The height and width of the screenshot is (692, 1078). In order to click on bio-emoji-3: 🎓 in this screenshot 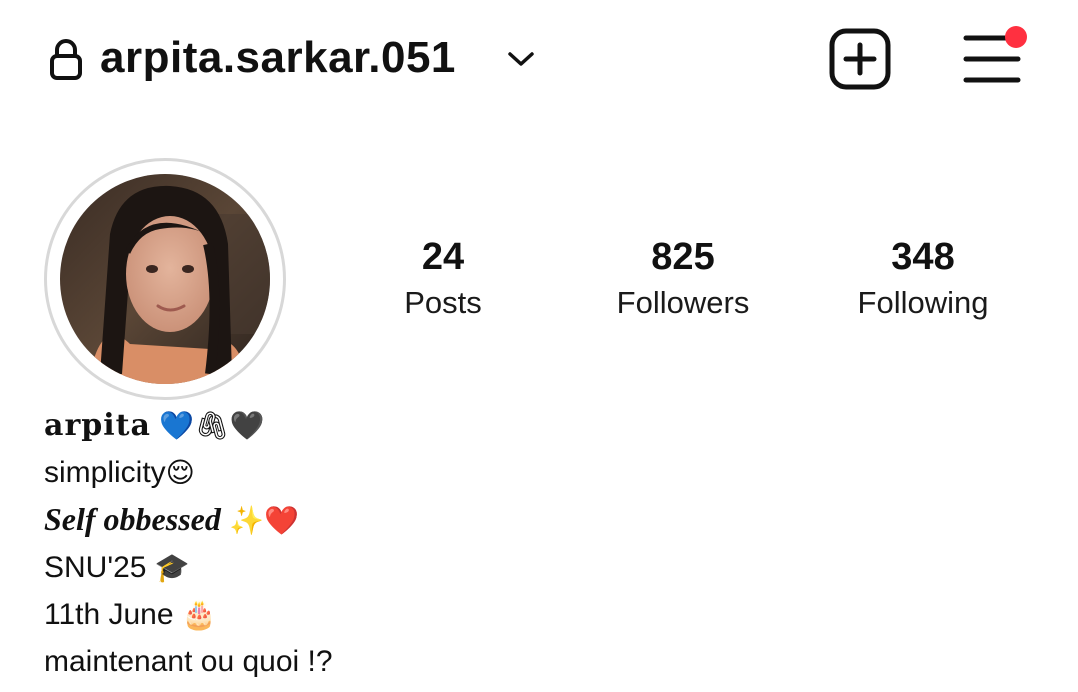, I will do `click(172, 567)`.